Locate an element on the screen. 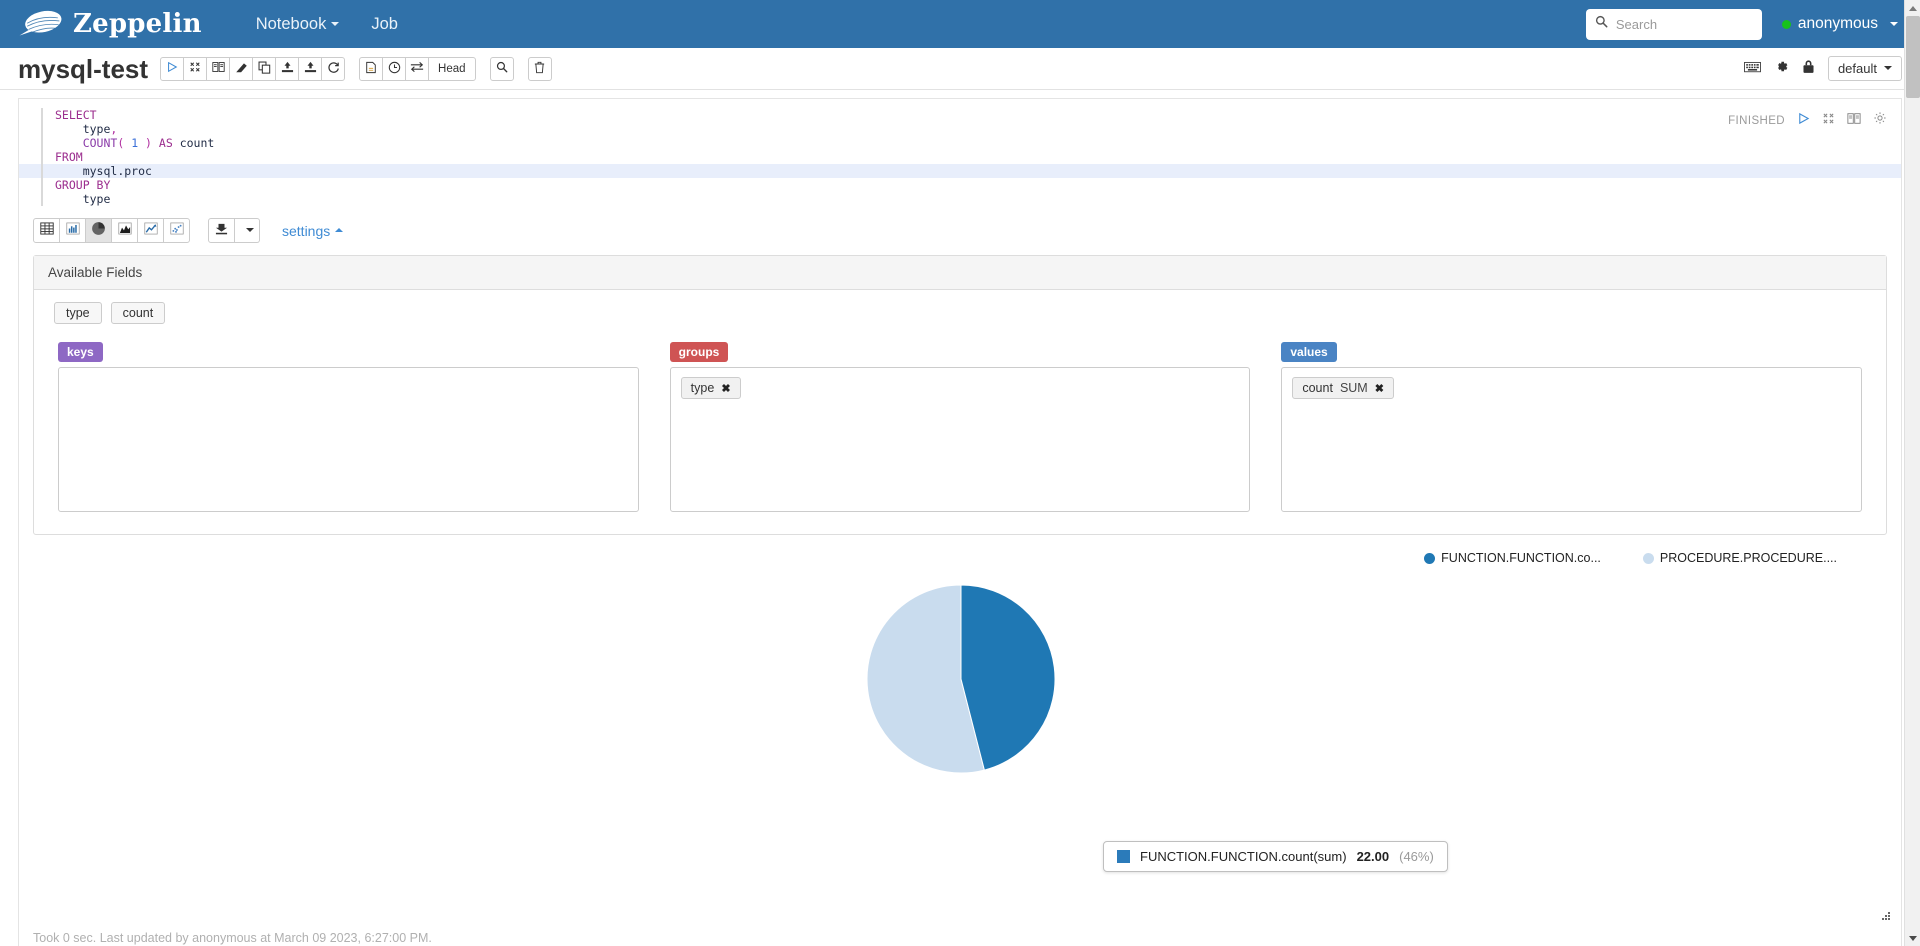 This screenshot has height=946, width=1920. viz-type-bar-chart-button is located at coordinates (72, 230).